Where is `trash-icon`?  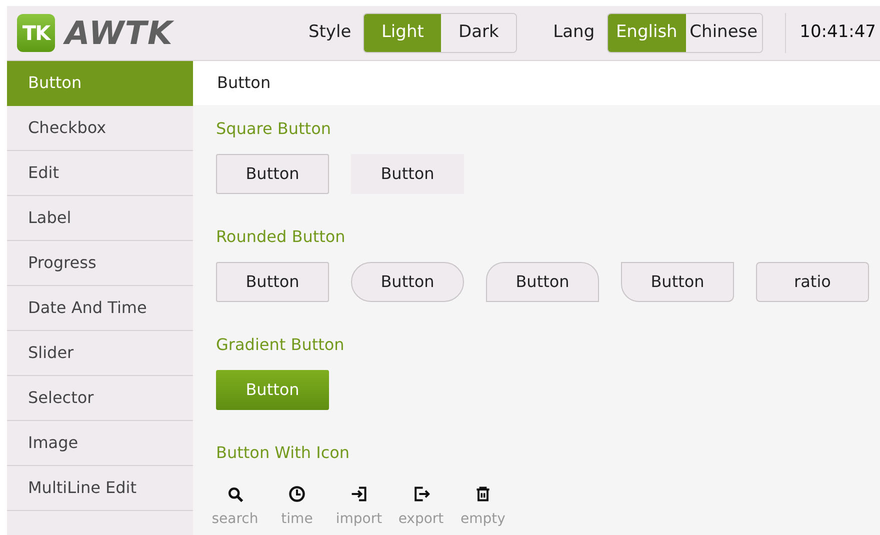
trash-icon is located at coordinates (483, 494).